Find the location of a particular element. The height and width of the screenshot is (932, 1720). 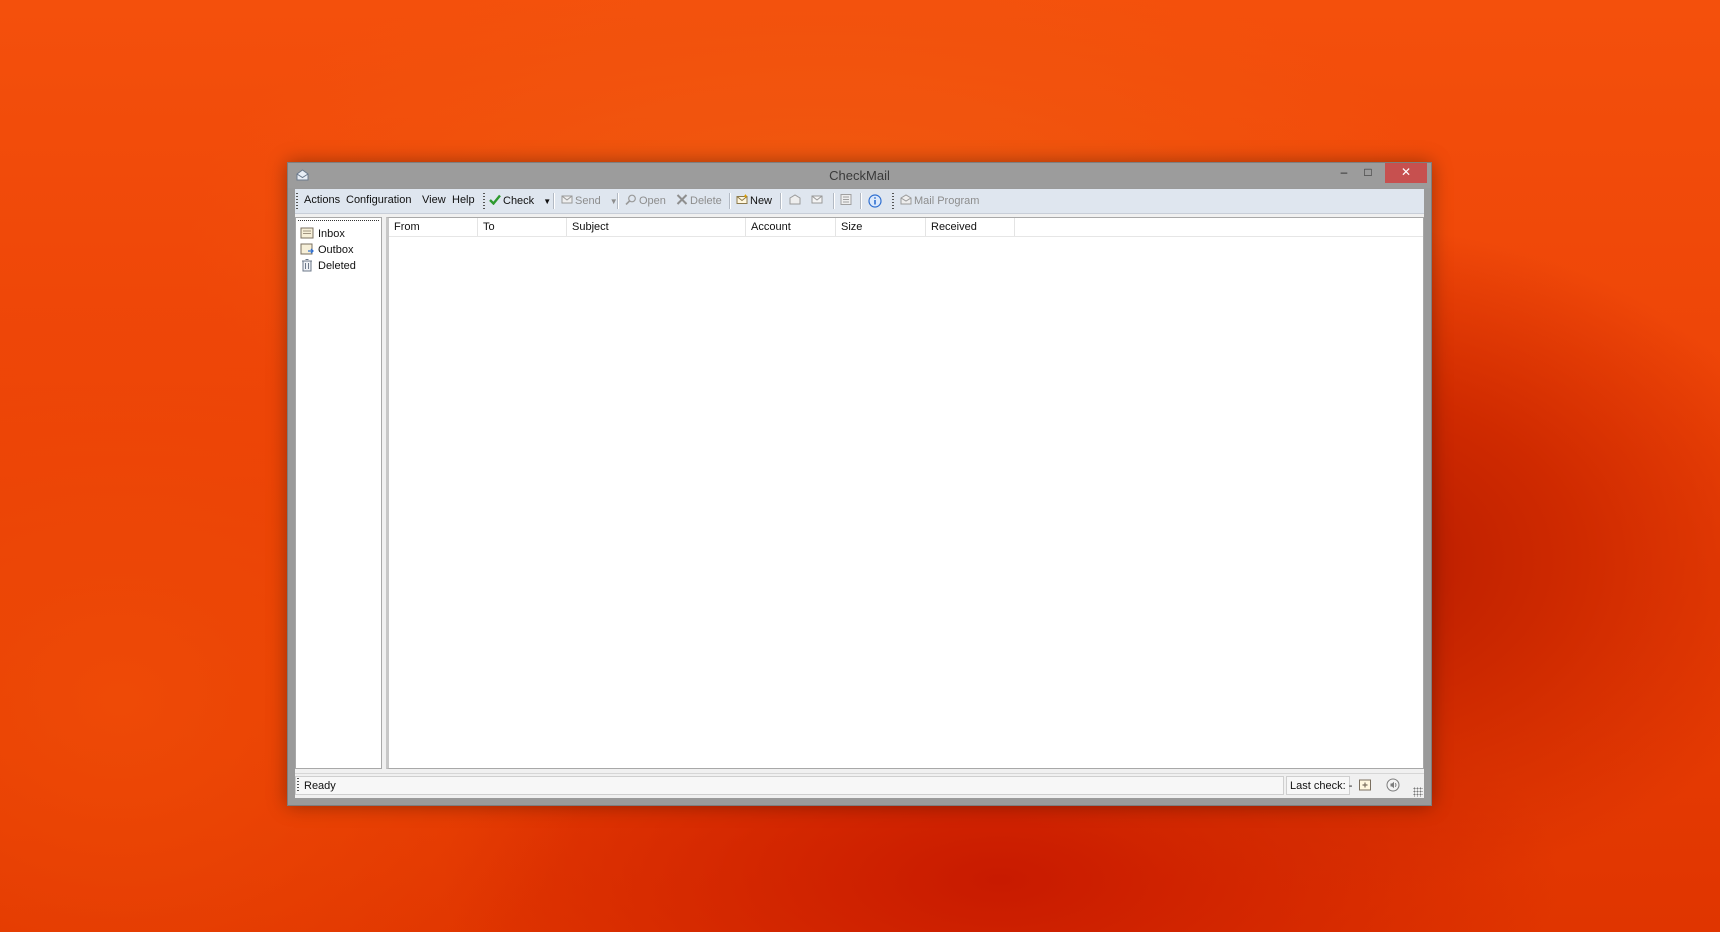

menu-configuration: Configuration is located at coordinates (378, 200).